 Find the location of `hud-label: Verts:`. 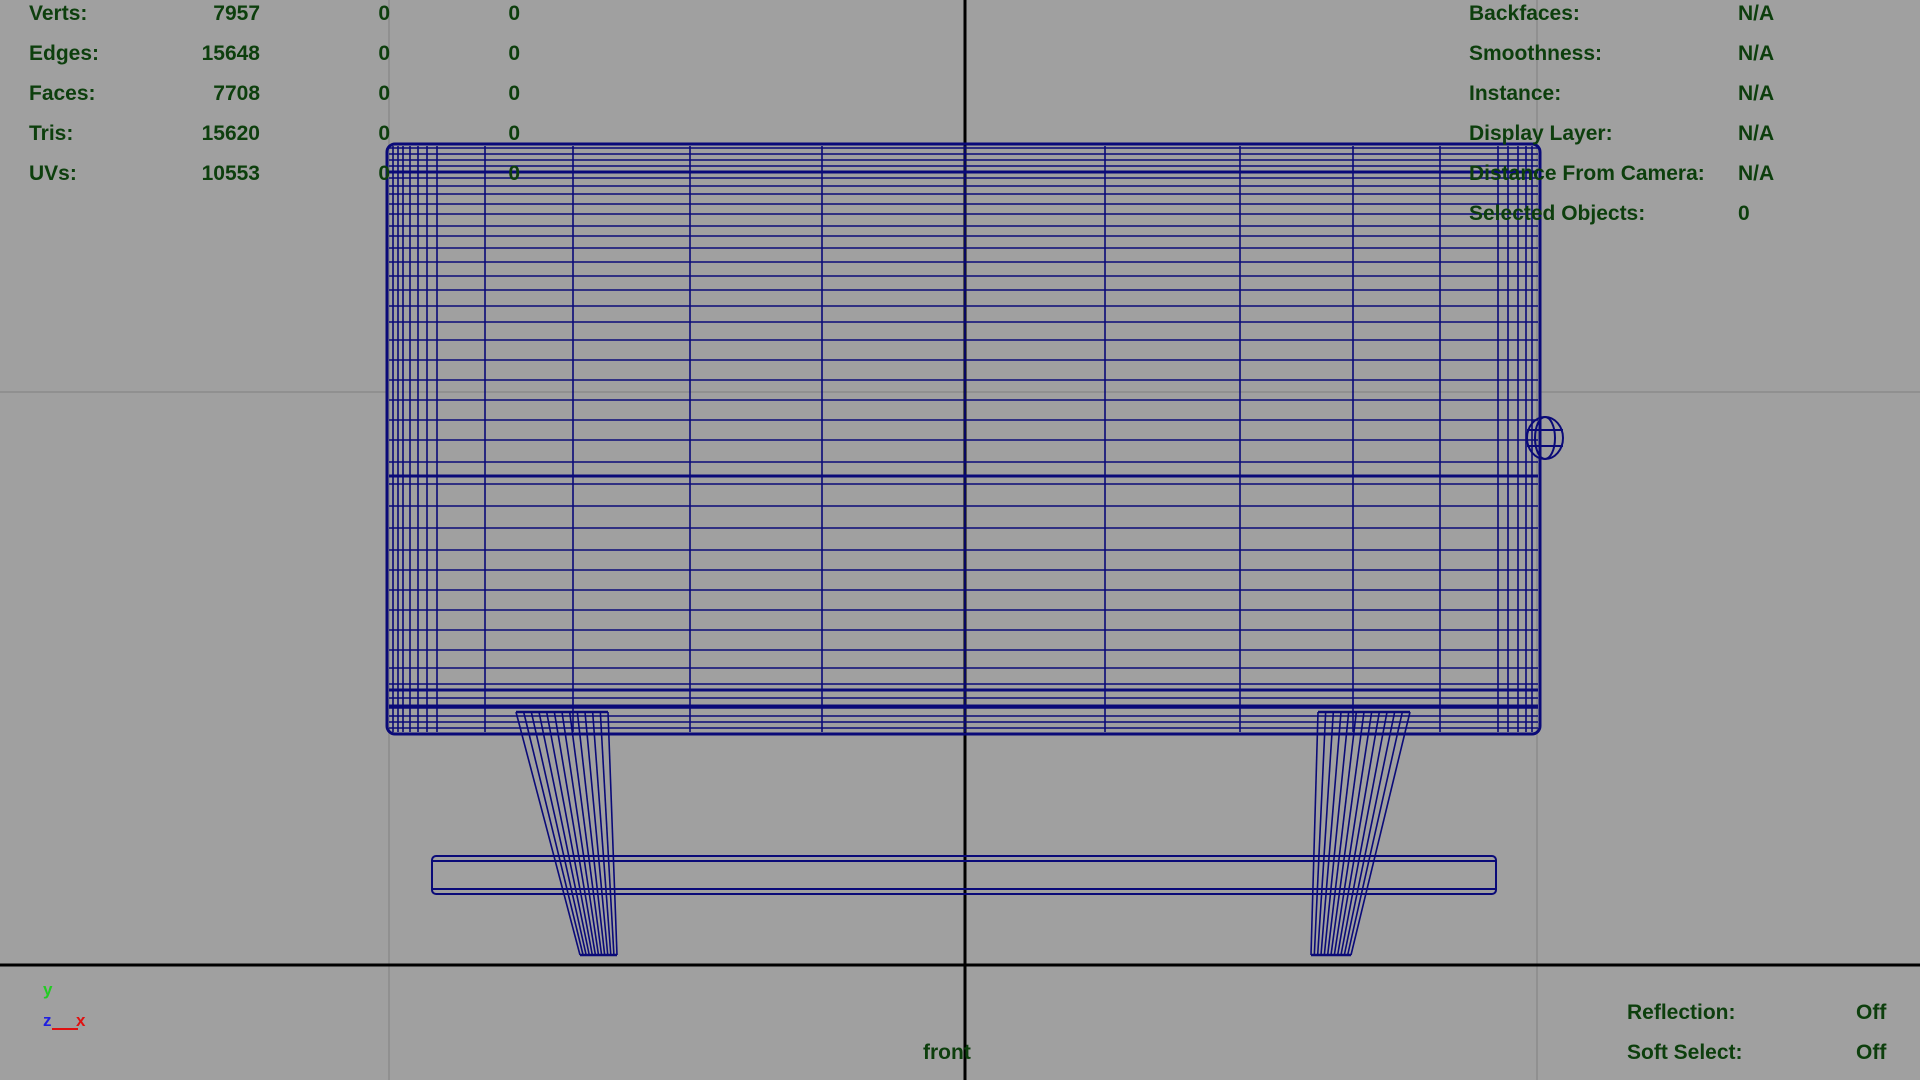

hud-label: Verts: is located at coordinates (58, 13).